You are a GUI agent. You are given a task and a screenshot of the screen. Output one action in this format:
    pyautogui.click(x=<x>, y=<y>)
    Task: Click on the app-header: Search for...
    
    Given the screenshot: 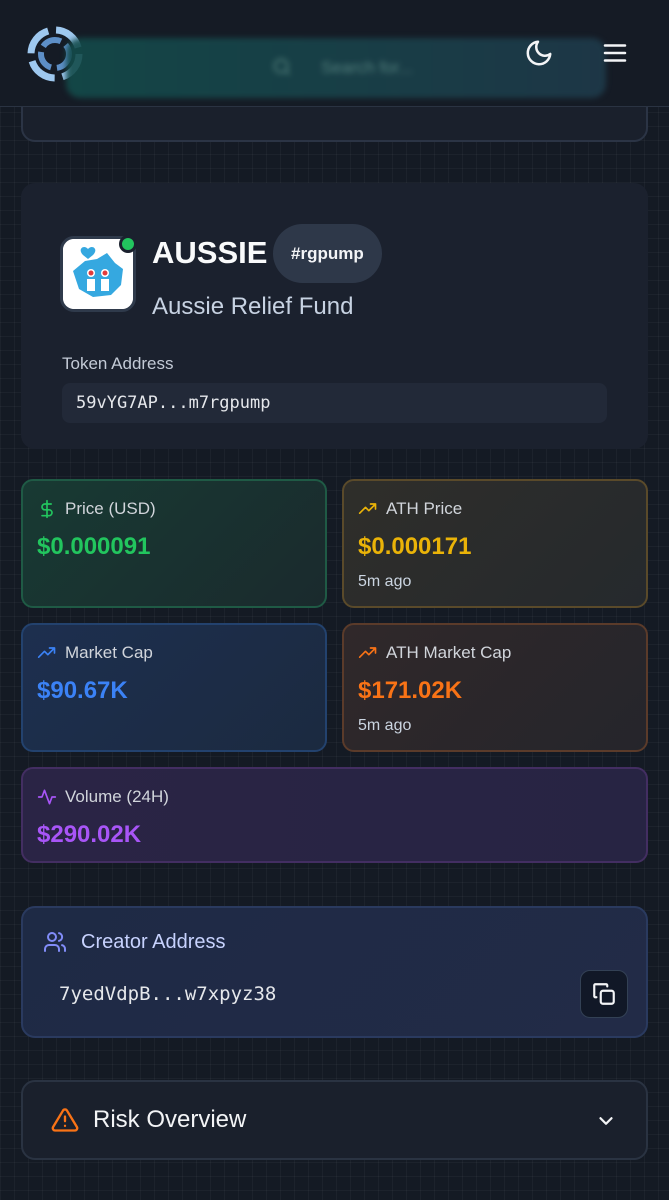 What is the action you would take?
    pyautogui.click(x=334, y=53)
    